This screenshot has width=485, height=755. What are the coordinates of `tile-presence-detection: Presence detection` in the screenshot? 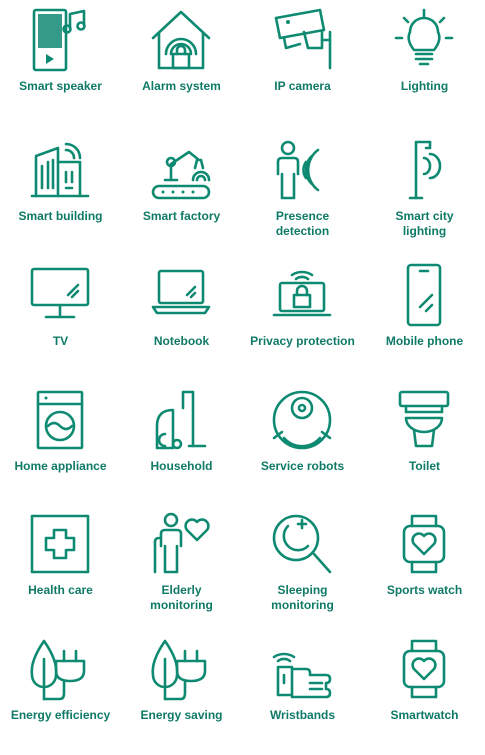 It's located at (302, 194).